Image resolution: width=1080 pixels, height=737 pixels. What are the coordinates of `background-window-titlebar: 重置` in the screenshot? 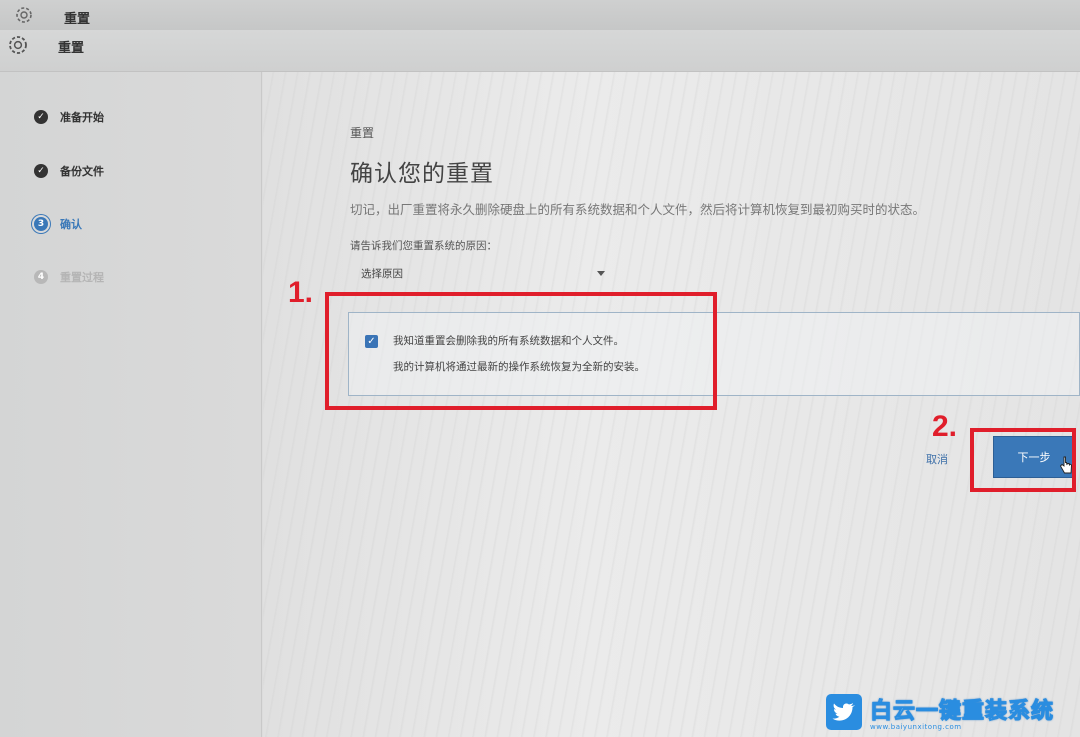 It's located at (540, 15).